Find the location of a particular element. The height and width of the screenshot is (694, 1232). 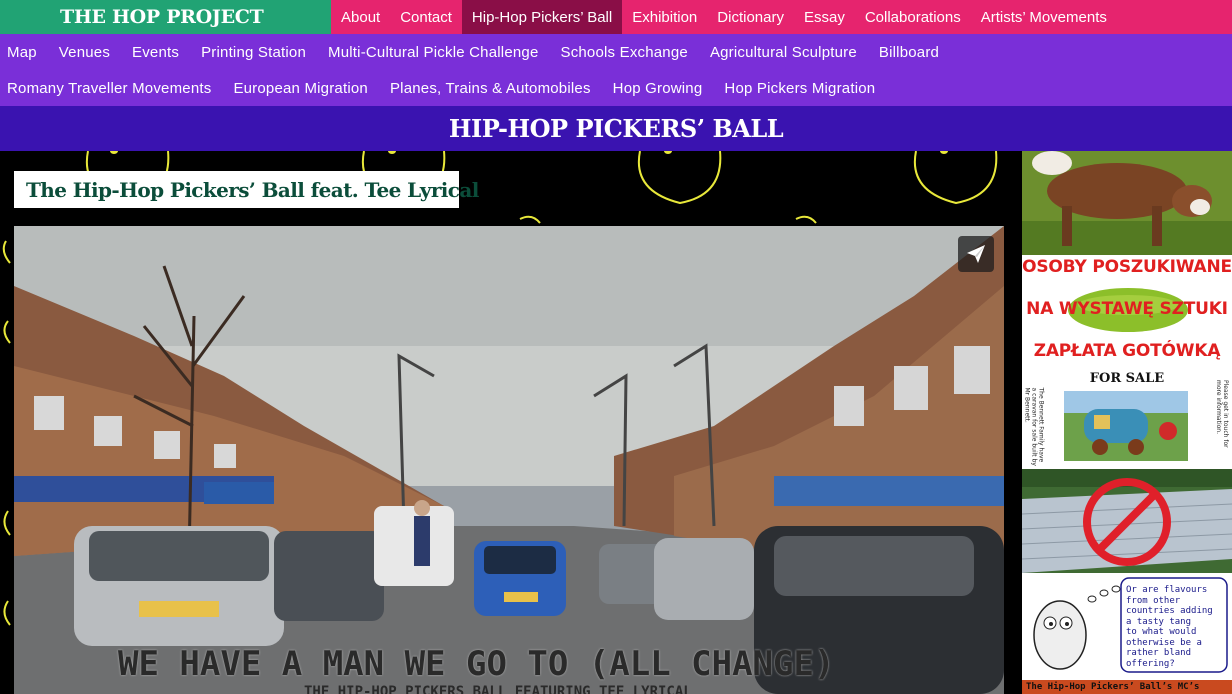

nav-dictionary: Dictionary is located at coordinates (750, 17).